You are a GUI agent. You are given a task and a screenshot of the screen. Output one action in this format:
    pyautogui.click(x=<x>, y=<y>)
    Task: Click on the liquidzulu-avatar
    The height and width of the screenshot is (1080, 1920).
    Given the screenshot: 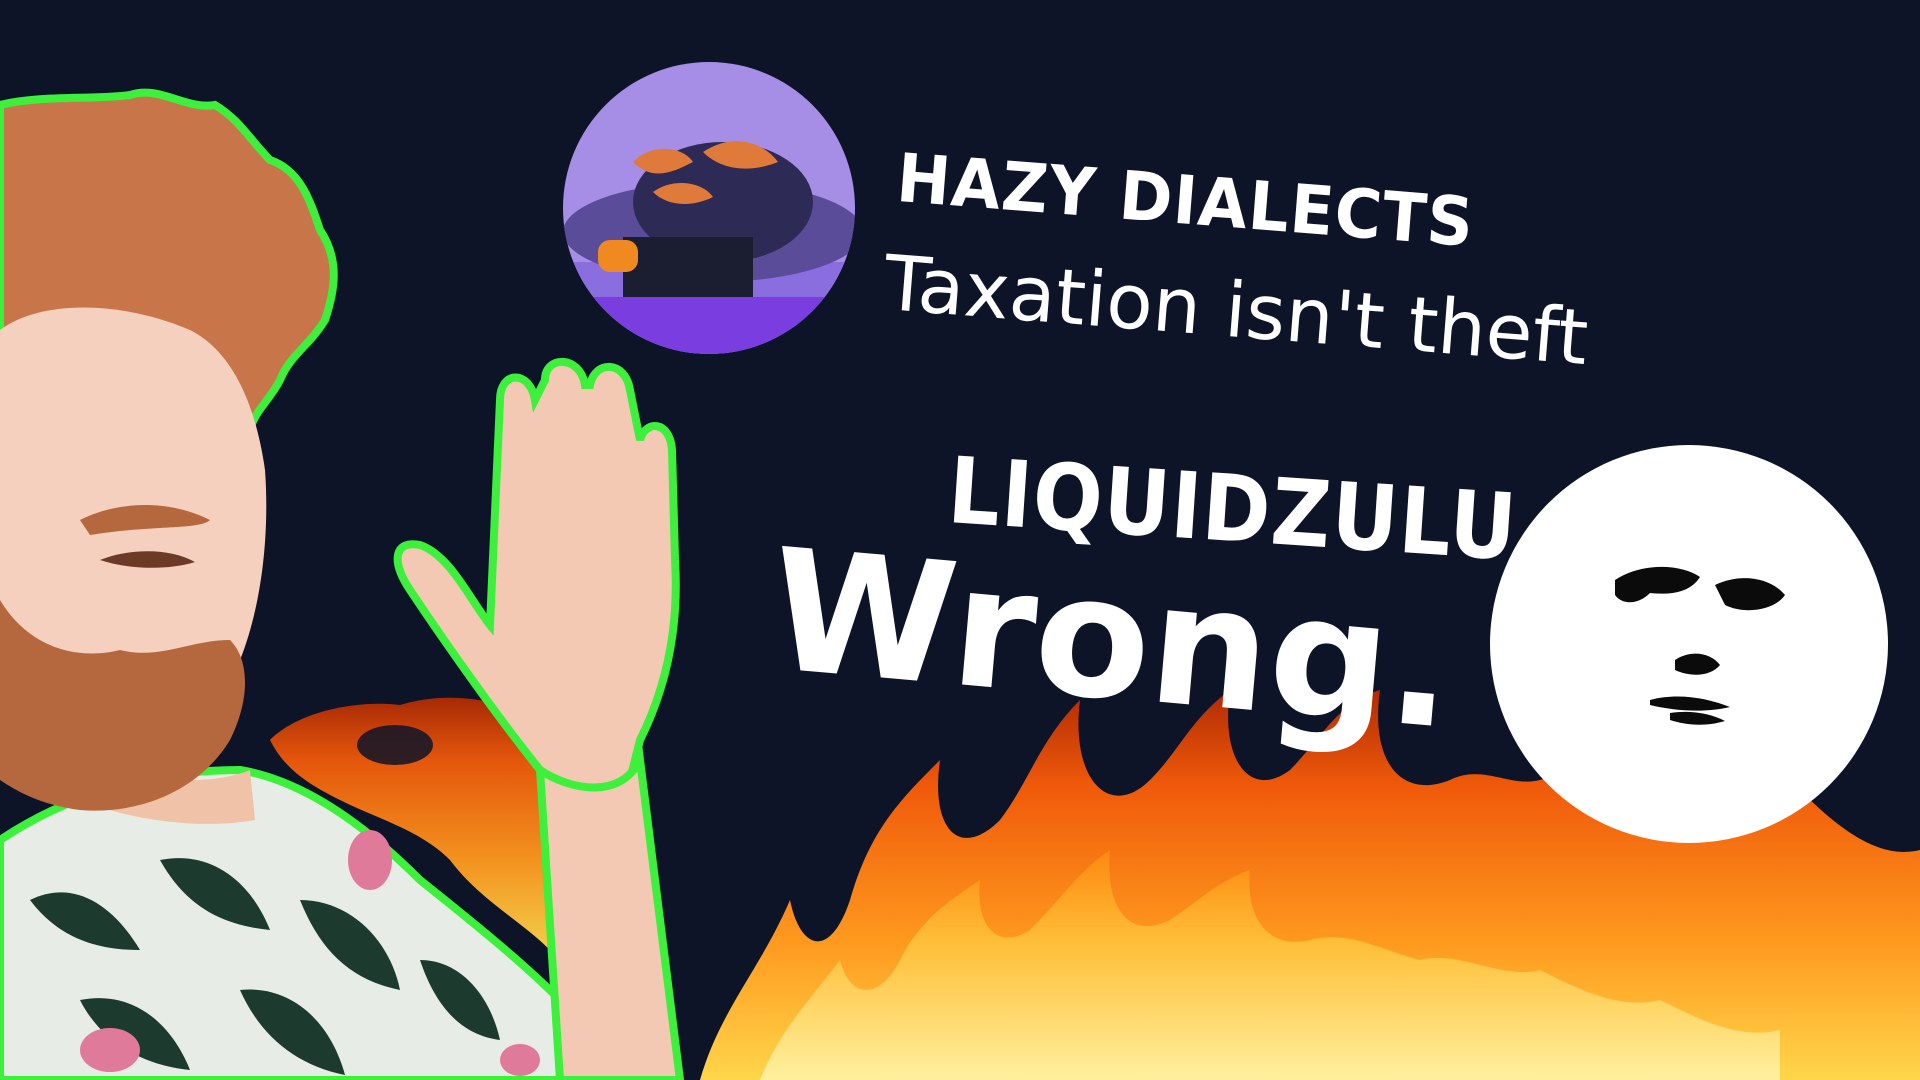 What is the action you would take?
    pyautogui.click(x=1689, y=644)
    